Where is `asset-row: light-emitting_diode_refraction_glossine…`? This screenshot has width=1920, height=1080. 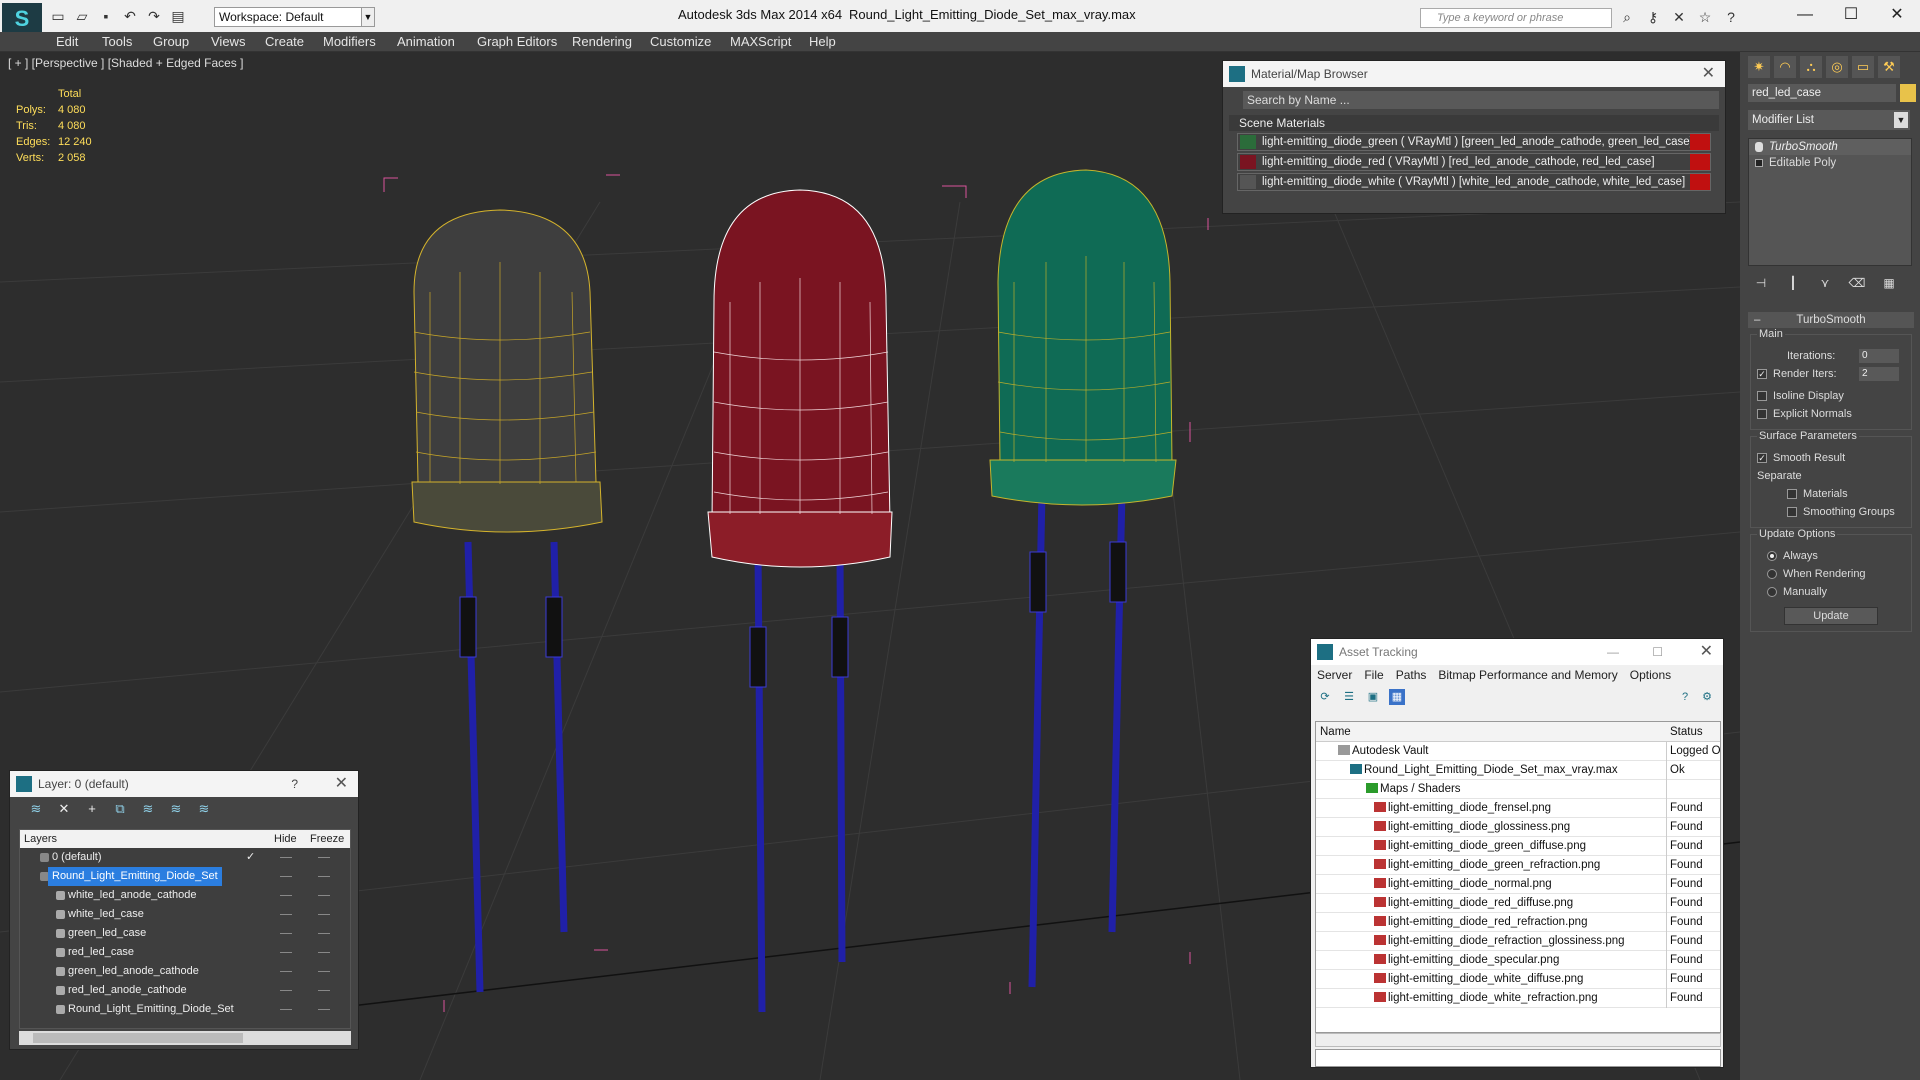 asset-row: light-emitting_diode_refraction_glossine… is located at coordinates (1518, 941).